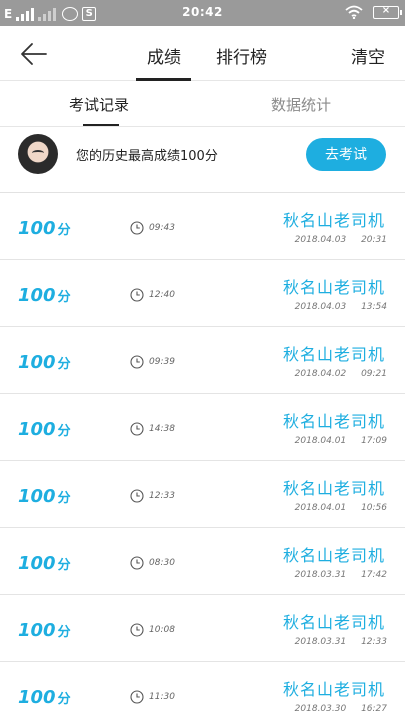 The width and height of the screenshot is (405, 720). Describe the element at coordinates (162, 429) in the screenshot. I see `duration: 14:38` at that location.